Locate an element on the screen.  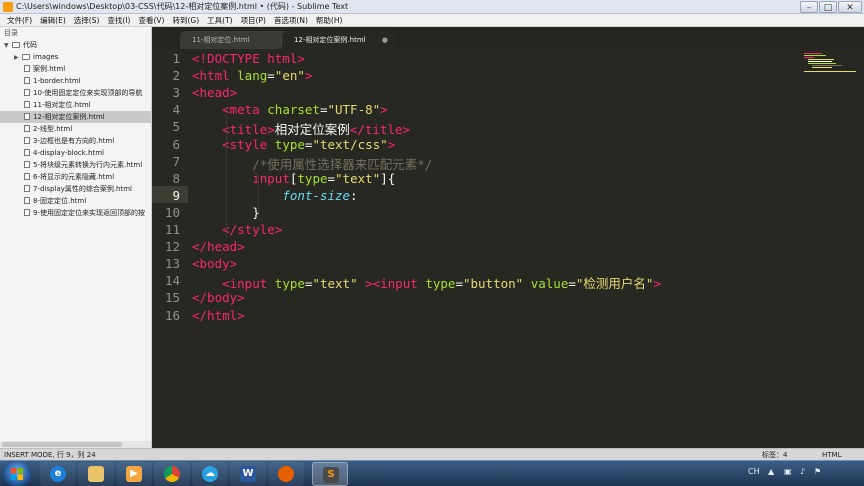
taskbar-media-player: ▶ is located at coordinates (134, 474).